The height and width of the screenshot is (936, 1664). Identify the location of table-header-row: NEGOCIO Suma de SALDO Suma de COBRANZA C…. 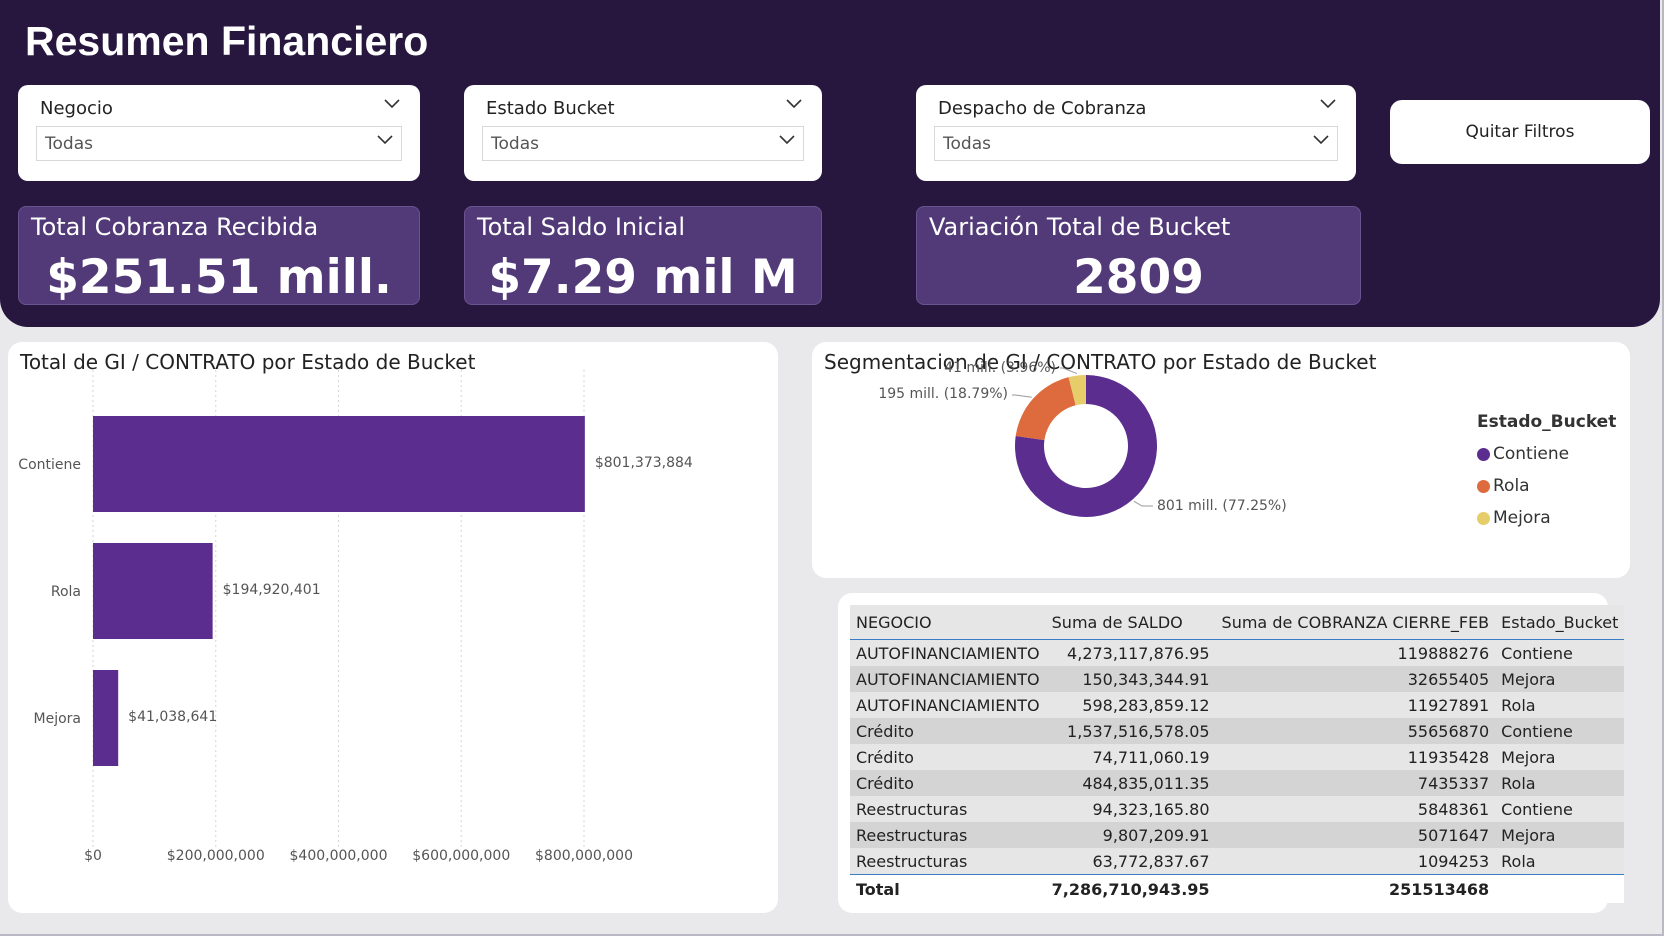
(1237, 622).